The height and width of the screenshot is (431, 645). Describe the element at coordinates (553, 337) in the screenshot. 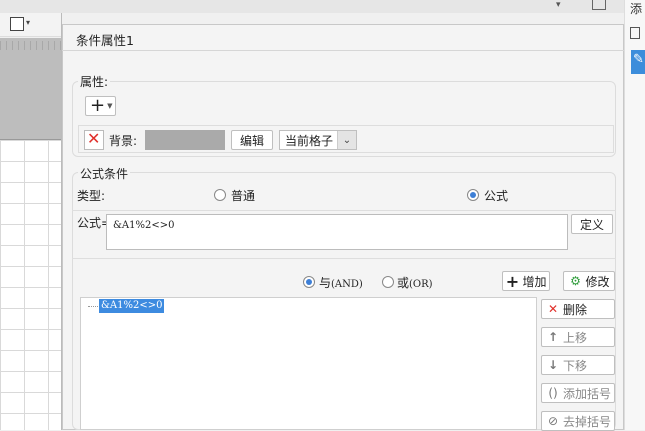

I see `arrow-up-icon: ↑` at that location.